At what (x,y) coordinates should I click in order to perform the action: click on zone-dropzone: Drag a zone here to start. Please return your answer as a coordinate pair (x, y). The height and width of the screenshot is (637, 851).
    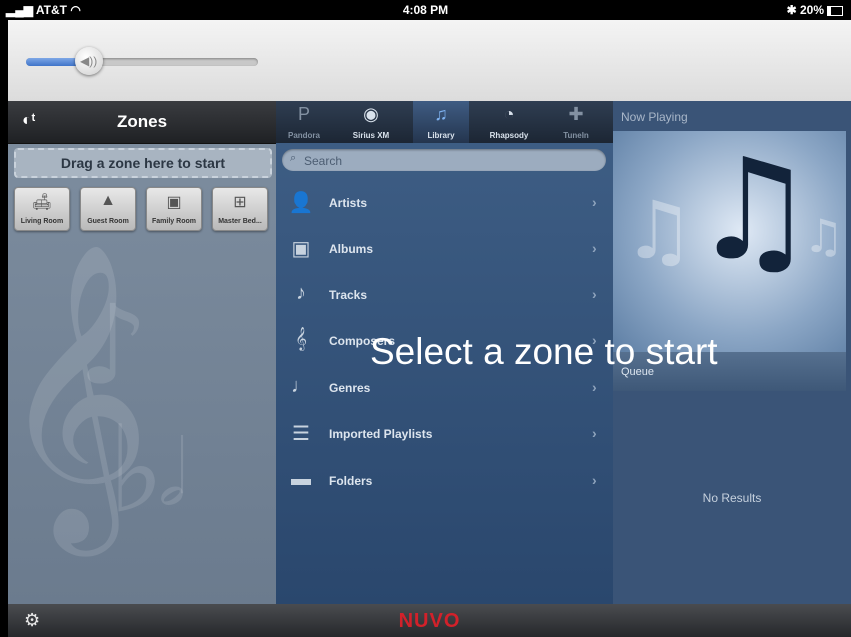
    Looking at the image, I should click on (143, 163).